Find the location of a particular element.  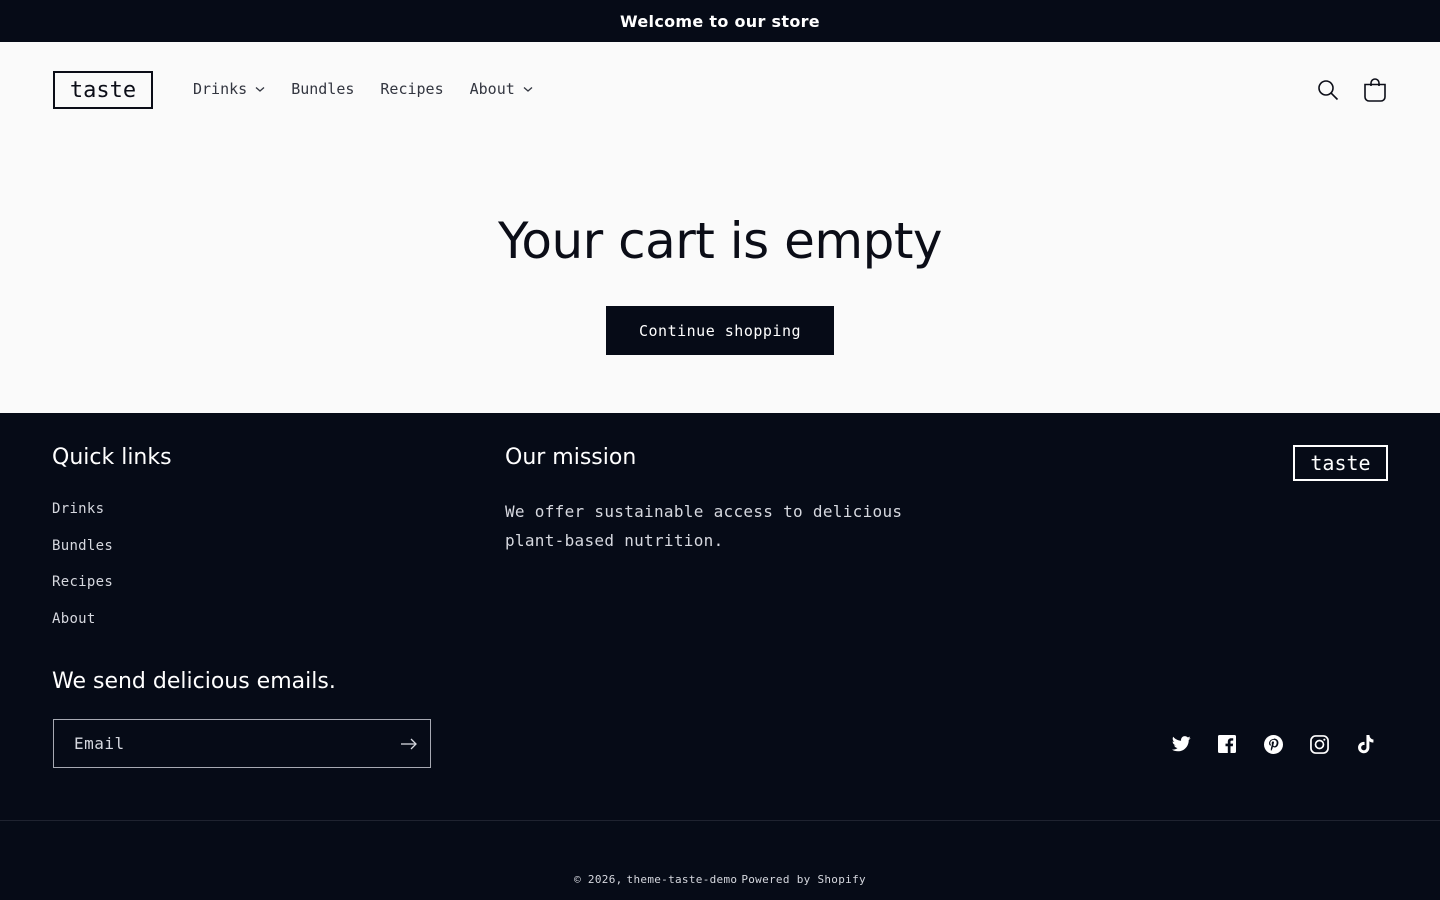

nav-label-recipes: Recipes is located at coordinates (412, 89).